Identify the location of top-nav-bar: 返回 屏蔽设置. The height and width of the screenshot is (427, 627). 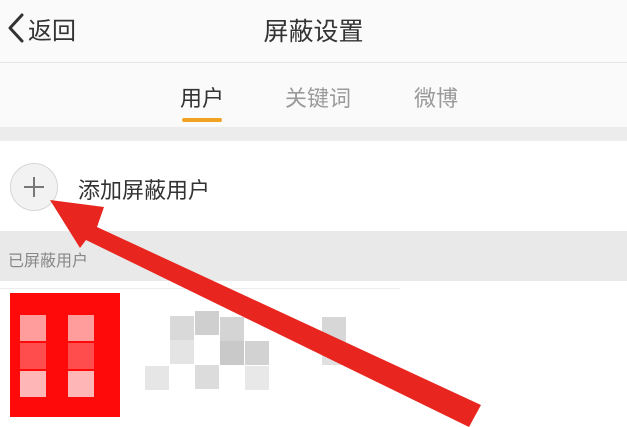
(313, 31).